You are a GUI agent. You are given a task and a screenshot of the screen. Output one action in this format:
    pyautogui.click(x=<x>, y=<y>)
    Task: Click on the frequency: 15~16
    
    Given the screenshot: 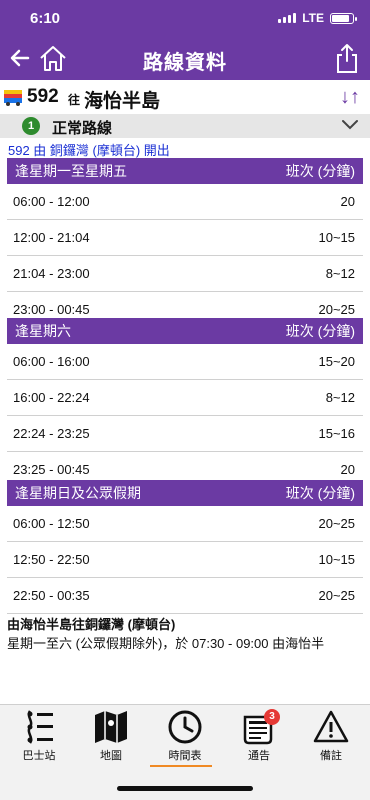 What is the action you would take?
    pyautogui.click(x=336, y=433)
    